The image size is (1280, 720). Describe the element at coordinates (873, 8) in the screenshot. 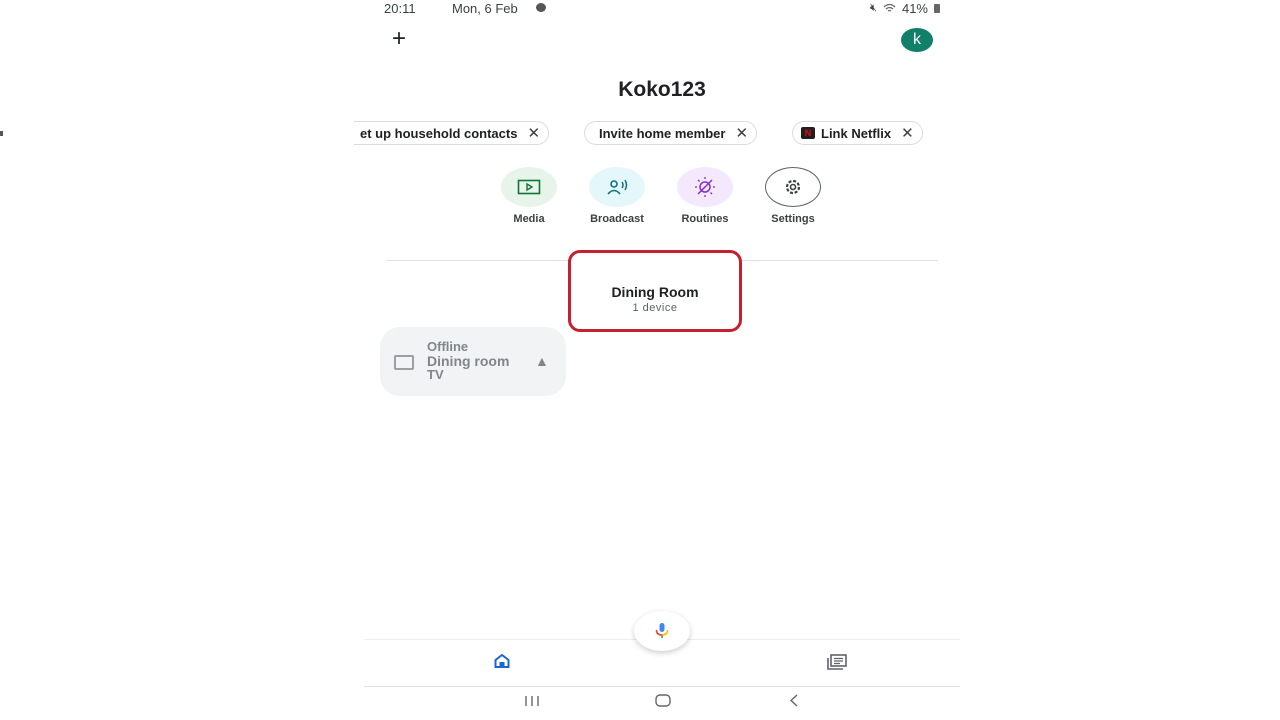

I see `mute-icon: 🔇︎` at that location.